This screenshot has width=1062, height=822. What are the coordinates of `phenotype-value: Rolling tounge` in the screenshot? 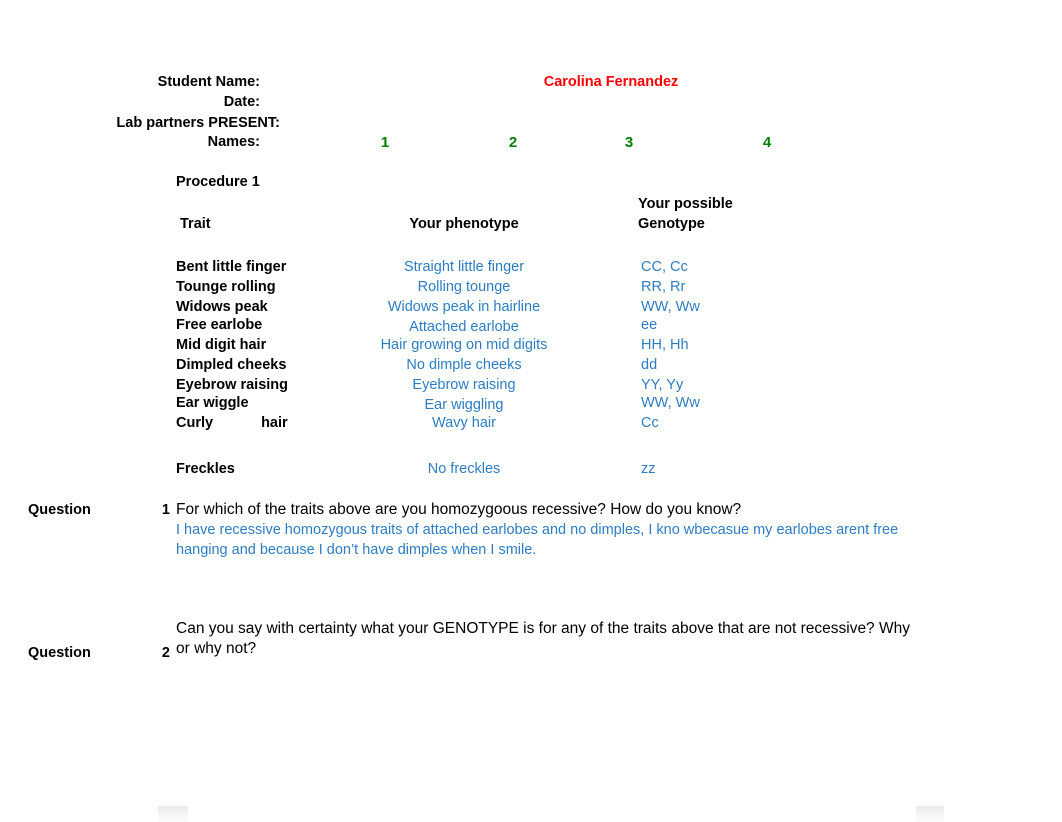 It's located at (464, 287).